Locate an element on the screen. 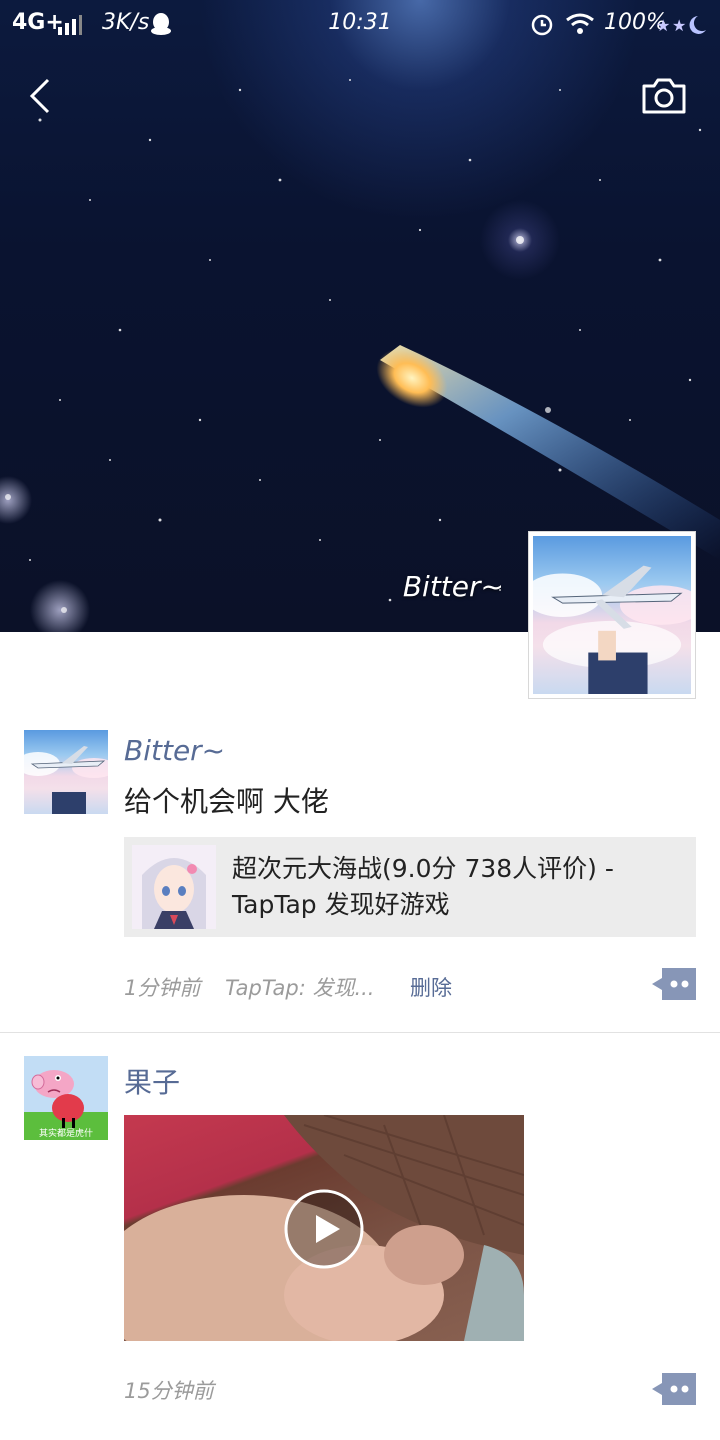 This screenshot has height=1440, width=720. cover-username: Bitter~ is located at coordinates (453, 586).